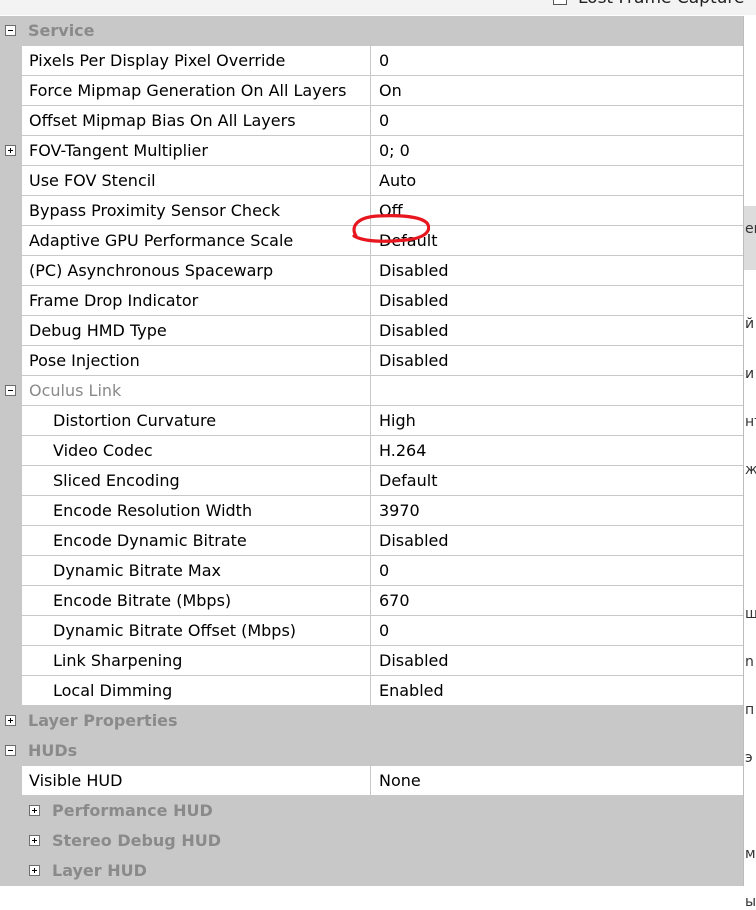  I want to click on property-row: Distortion Curvature High, so click(371, 421).